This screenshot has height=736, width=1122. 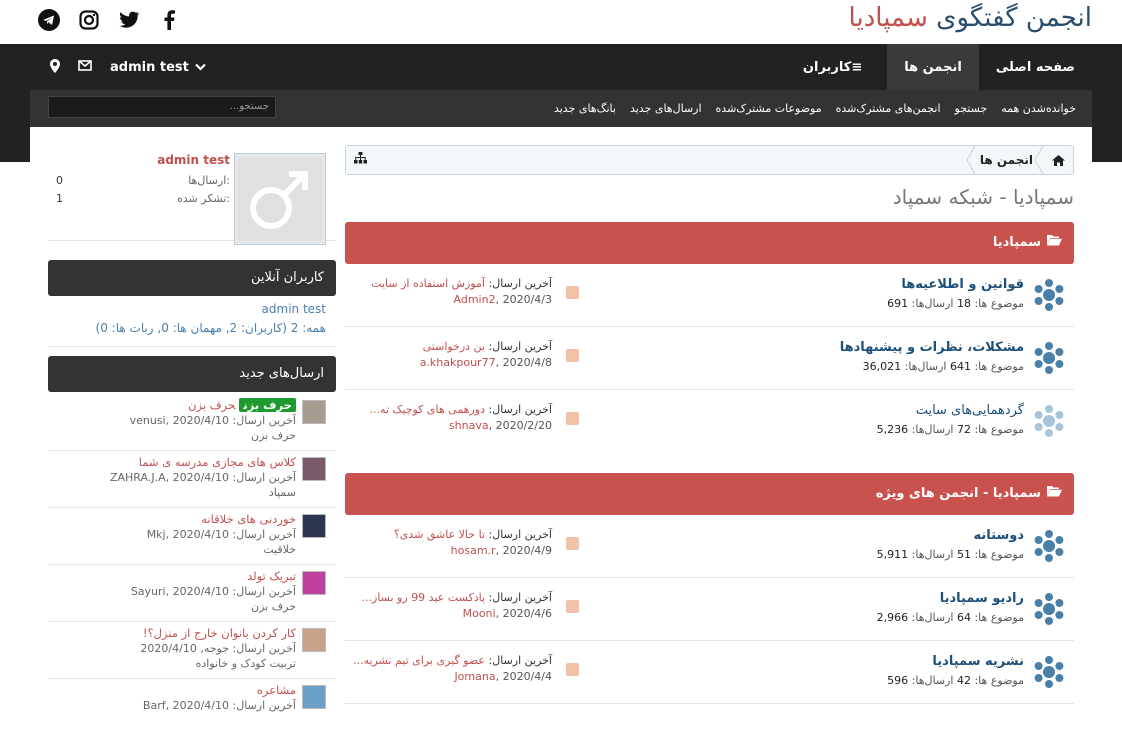 What do you see at coordinates (962, 284) in the screenshot?
I see `forum-name: قوانین و اطلاعیه‌ها` at bounding box center [962, 284].